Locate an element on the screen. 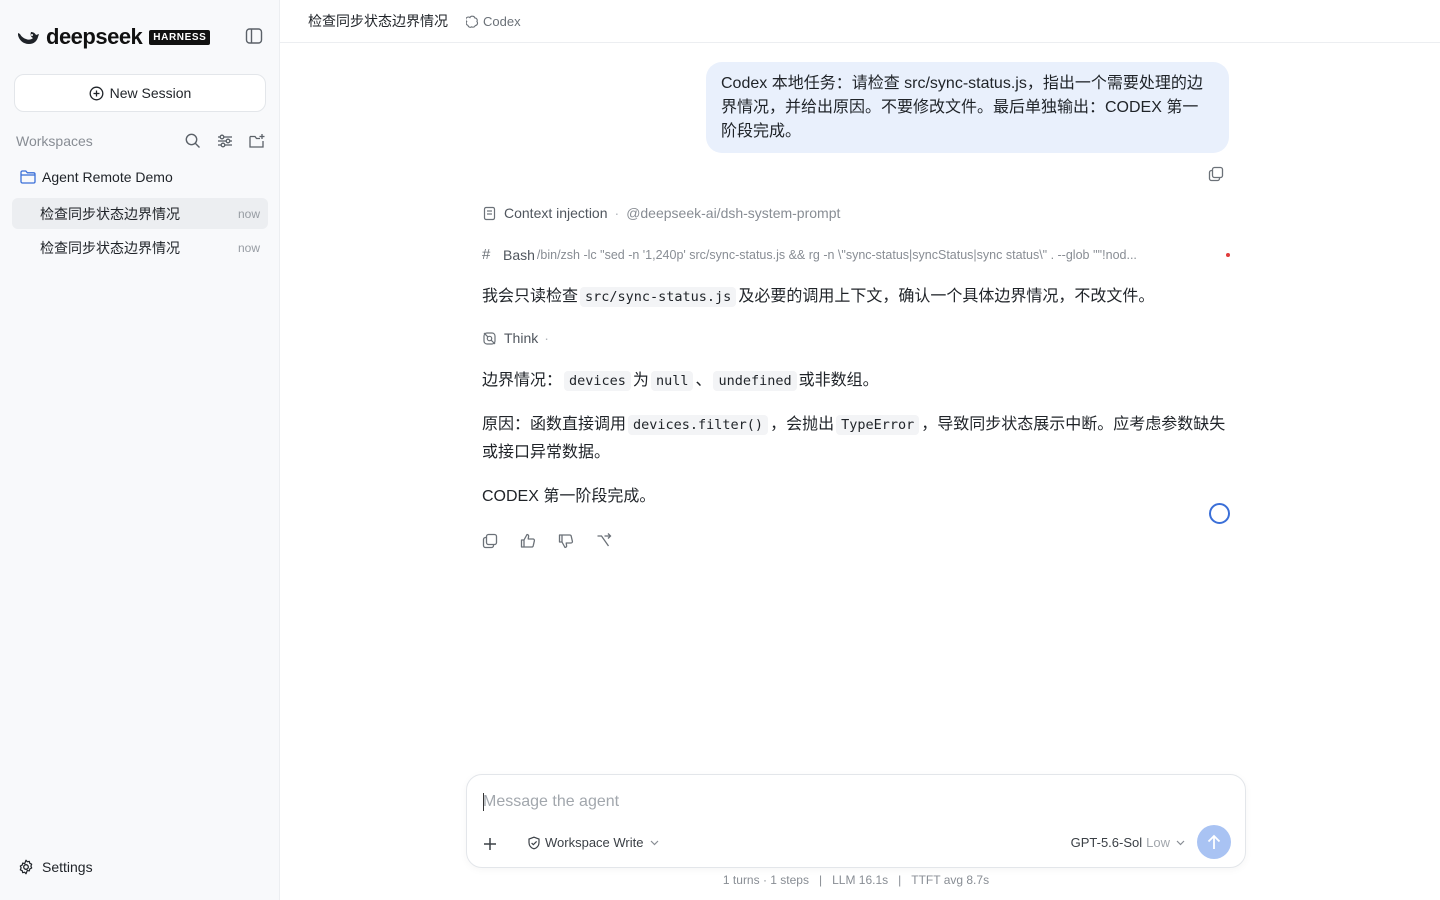 This screenshot has height=900, width=1440. new-session-label: New Session is located at coordinates (150, 93).